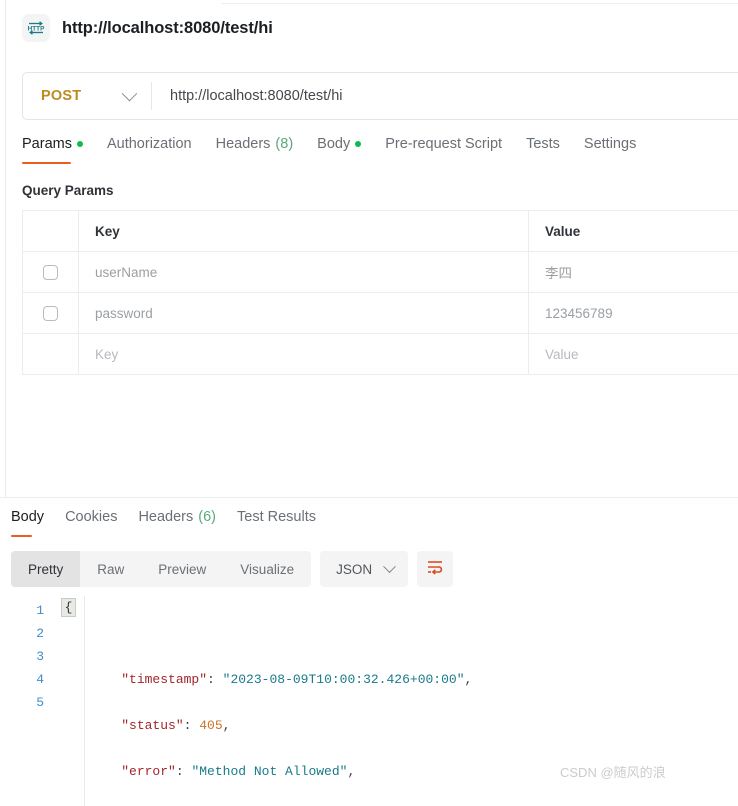 Image resolution: width=738 pixels, height=806 pixels. I want to click on tab-headers-label: Headers, so click(243, 144).